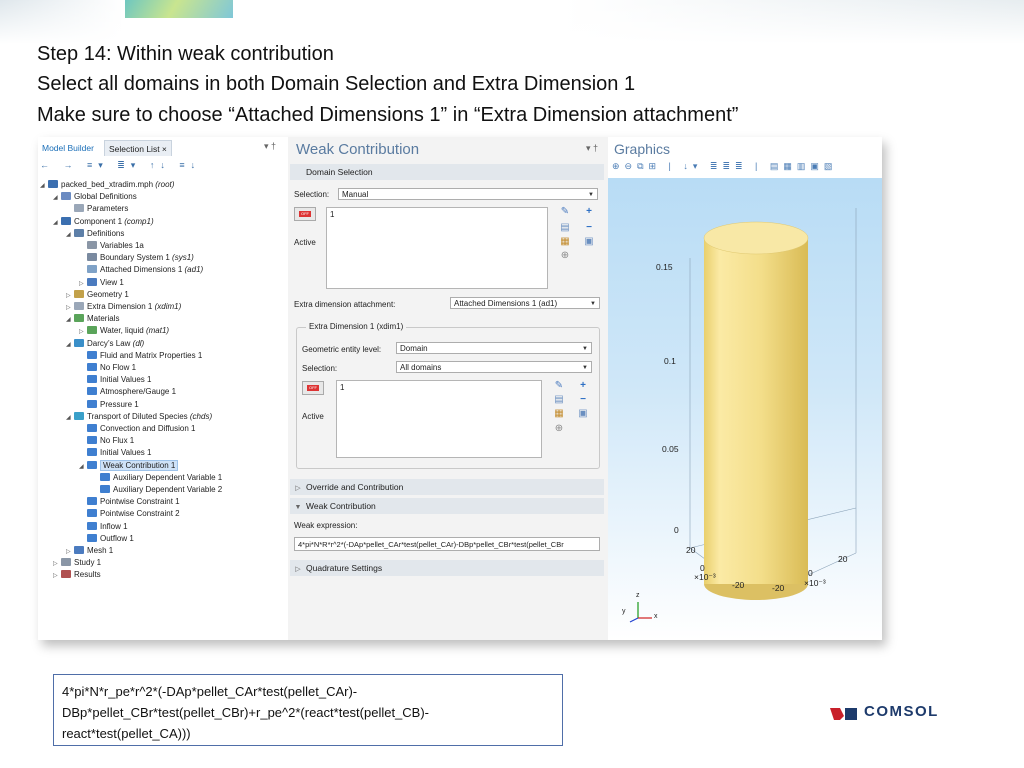 Image resolution: width=1024 pixels, height=768 pixels. I want to click on geometric-entity-level-combo: Domain ▼, so click(494, 348).